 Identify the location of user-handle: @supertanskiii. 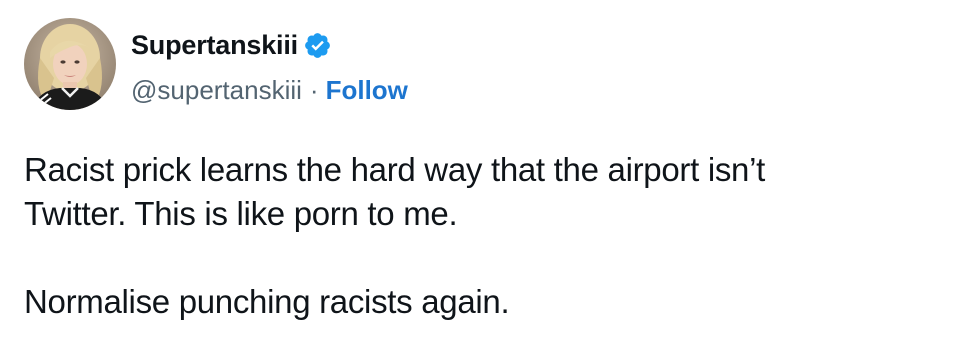
(216, 90).